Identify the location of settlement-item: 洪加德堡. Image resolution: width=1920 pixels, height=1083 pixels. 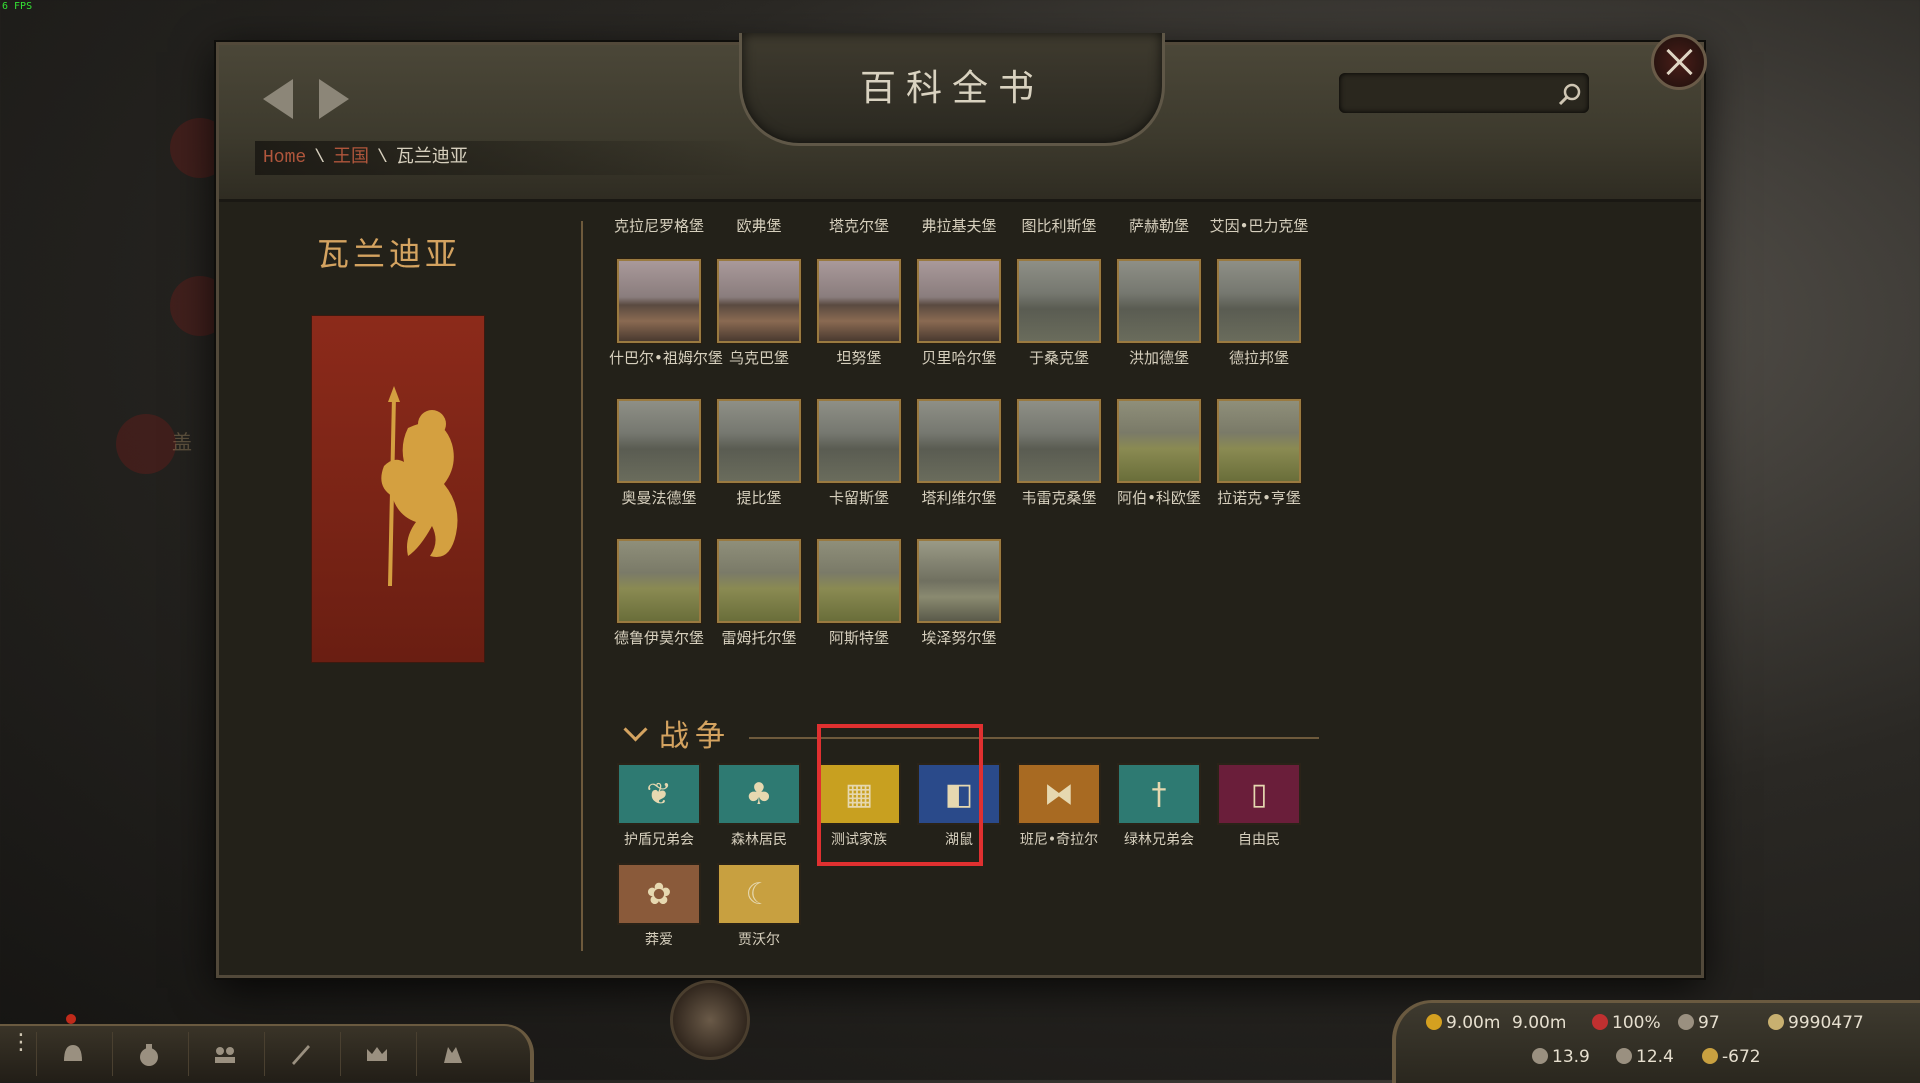
(1159, 313).